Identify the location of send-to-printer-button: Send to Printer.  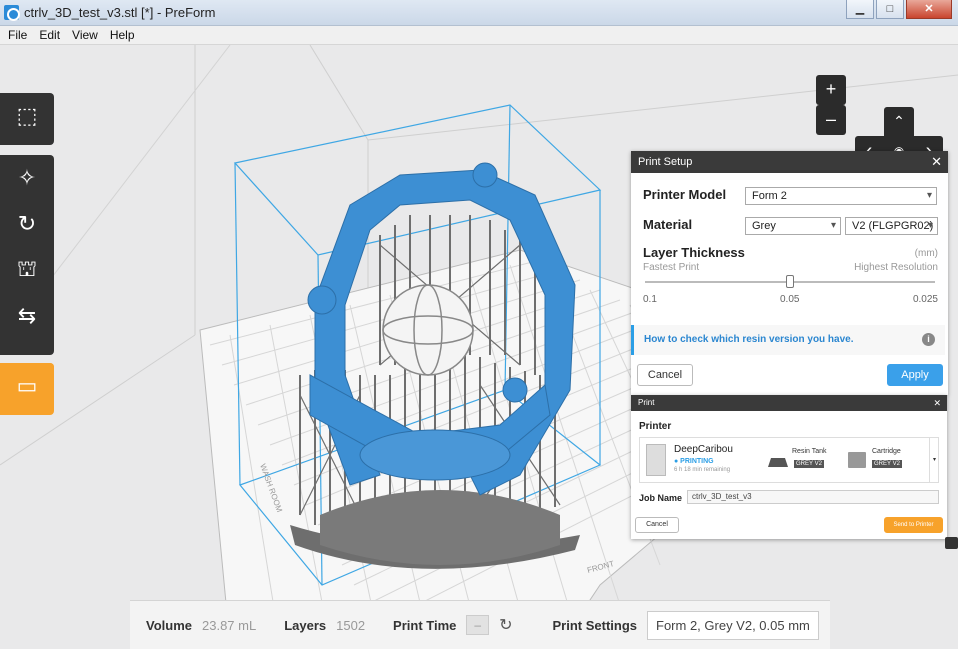
(913, 525).